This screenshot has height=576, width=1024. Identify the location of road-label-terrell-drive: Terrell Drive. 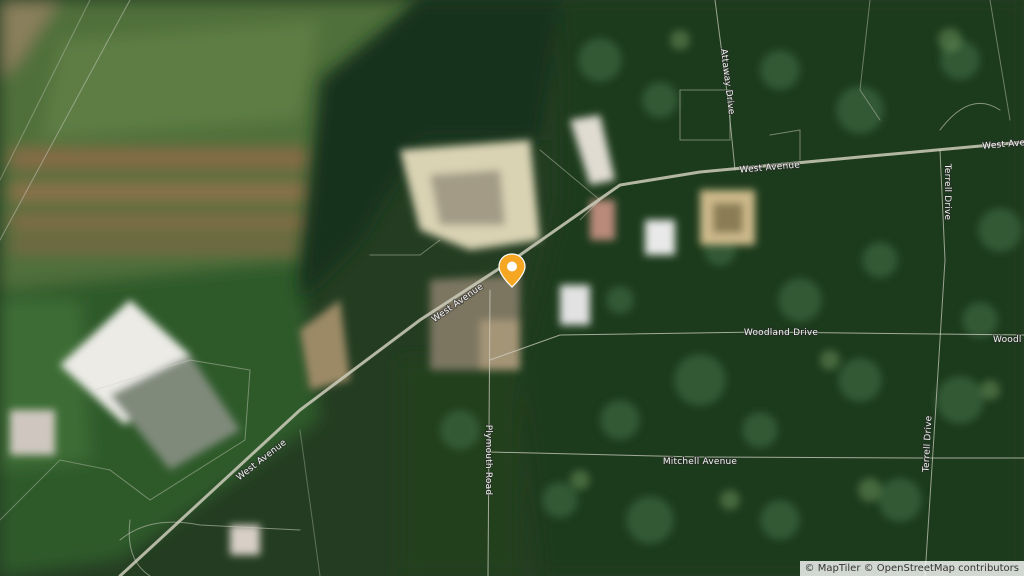
(947, 192).